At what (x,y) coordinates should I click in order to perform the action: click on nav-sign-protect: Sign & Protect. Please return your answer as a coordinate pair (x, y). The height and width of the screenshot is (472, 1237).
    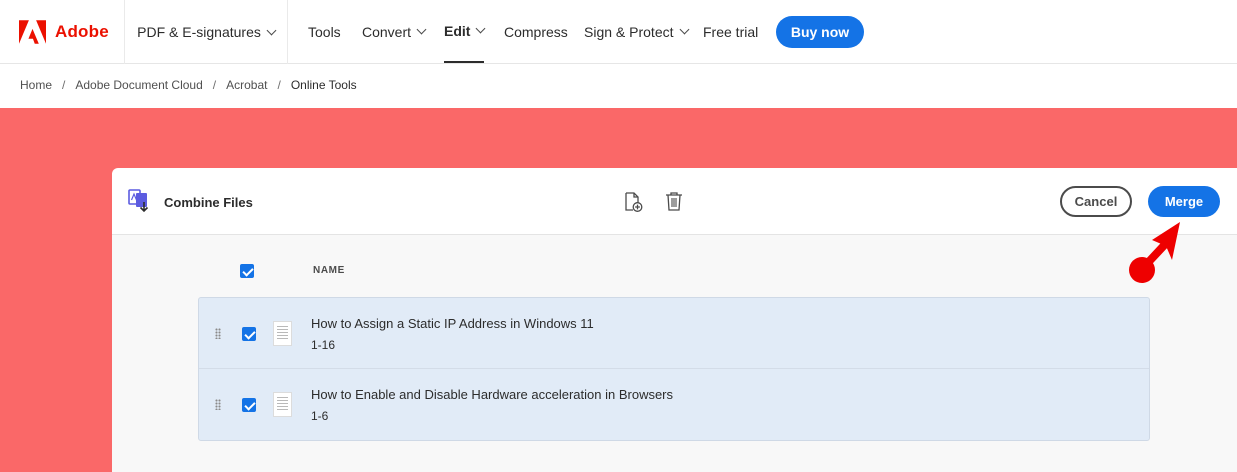
    Looking at the image, I should click on (636, 31).